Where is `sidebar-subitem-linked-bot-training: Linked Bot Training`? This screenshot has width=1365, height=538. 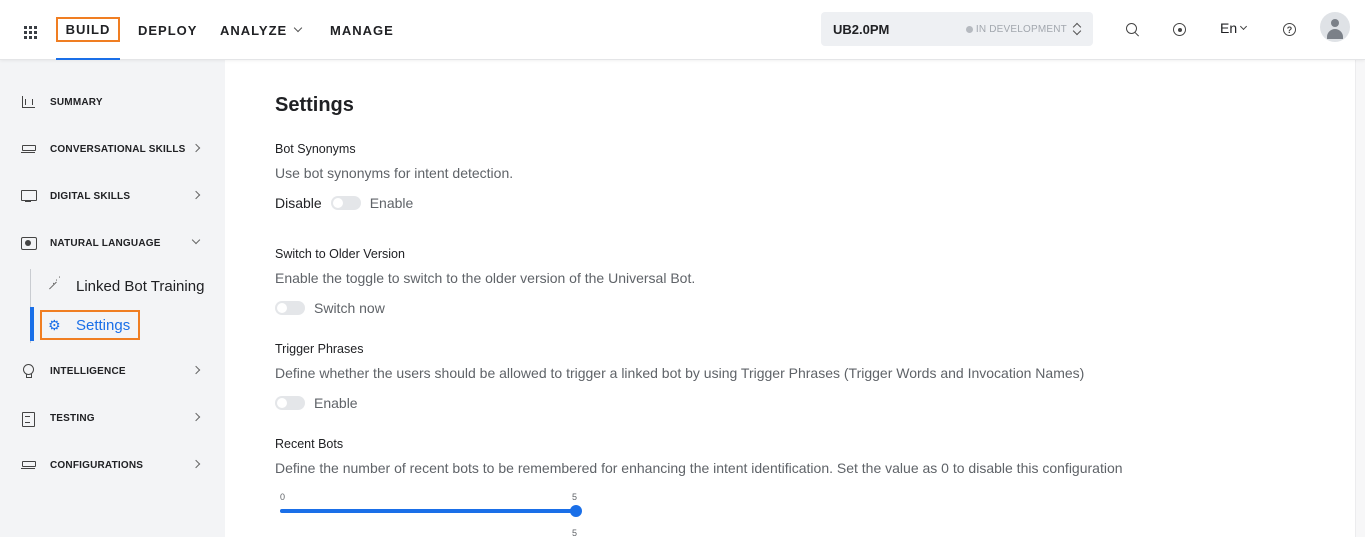 sidebar-subitem-linked-bot-training: Linked Bot Training is located at coordinates (125, 285).